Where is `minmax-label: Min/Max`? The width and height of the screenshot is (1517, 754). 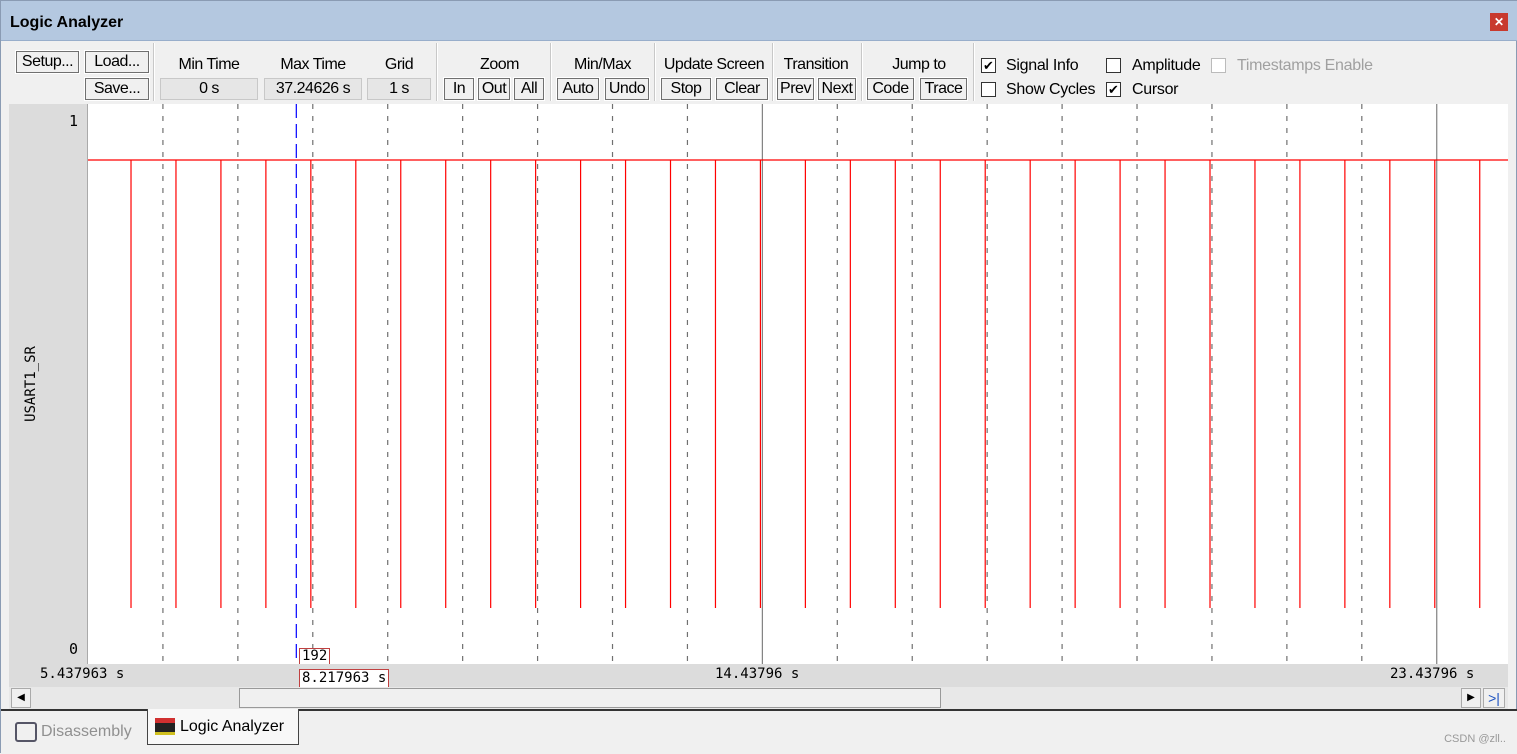 minmax-label: Min/Max is located at coordinates (602, 64).